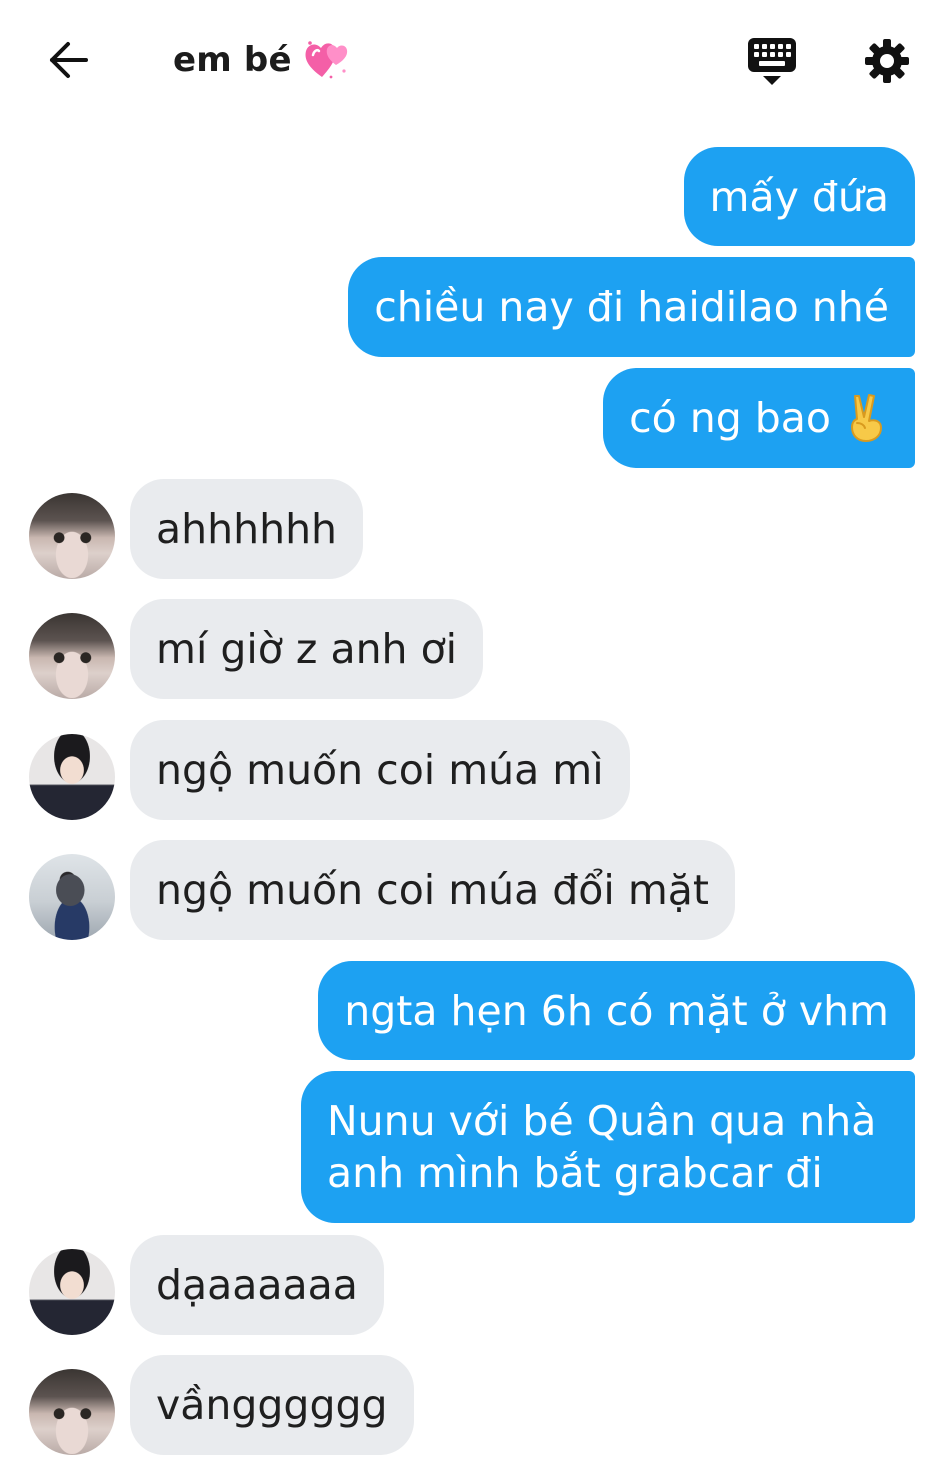  I want to click on message-text: ngộ muốn coi múa mì, so click(380, 770).